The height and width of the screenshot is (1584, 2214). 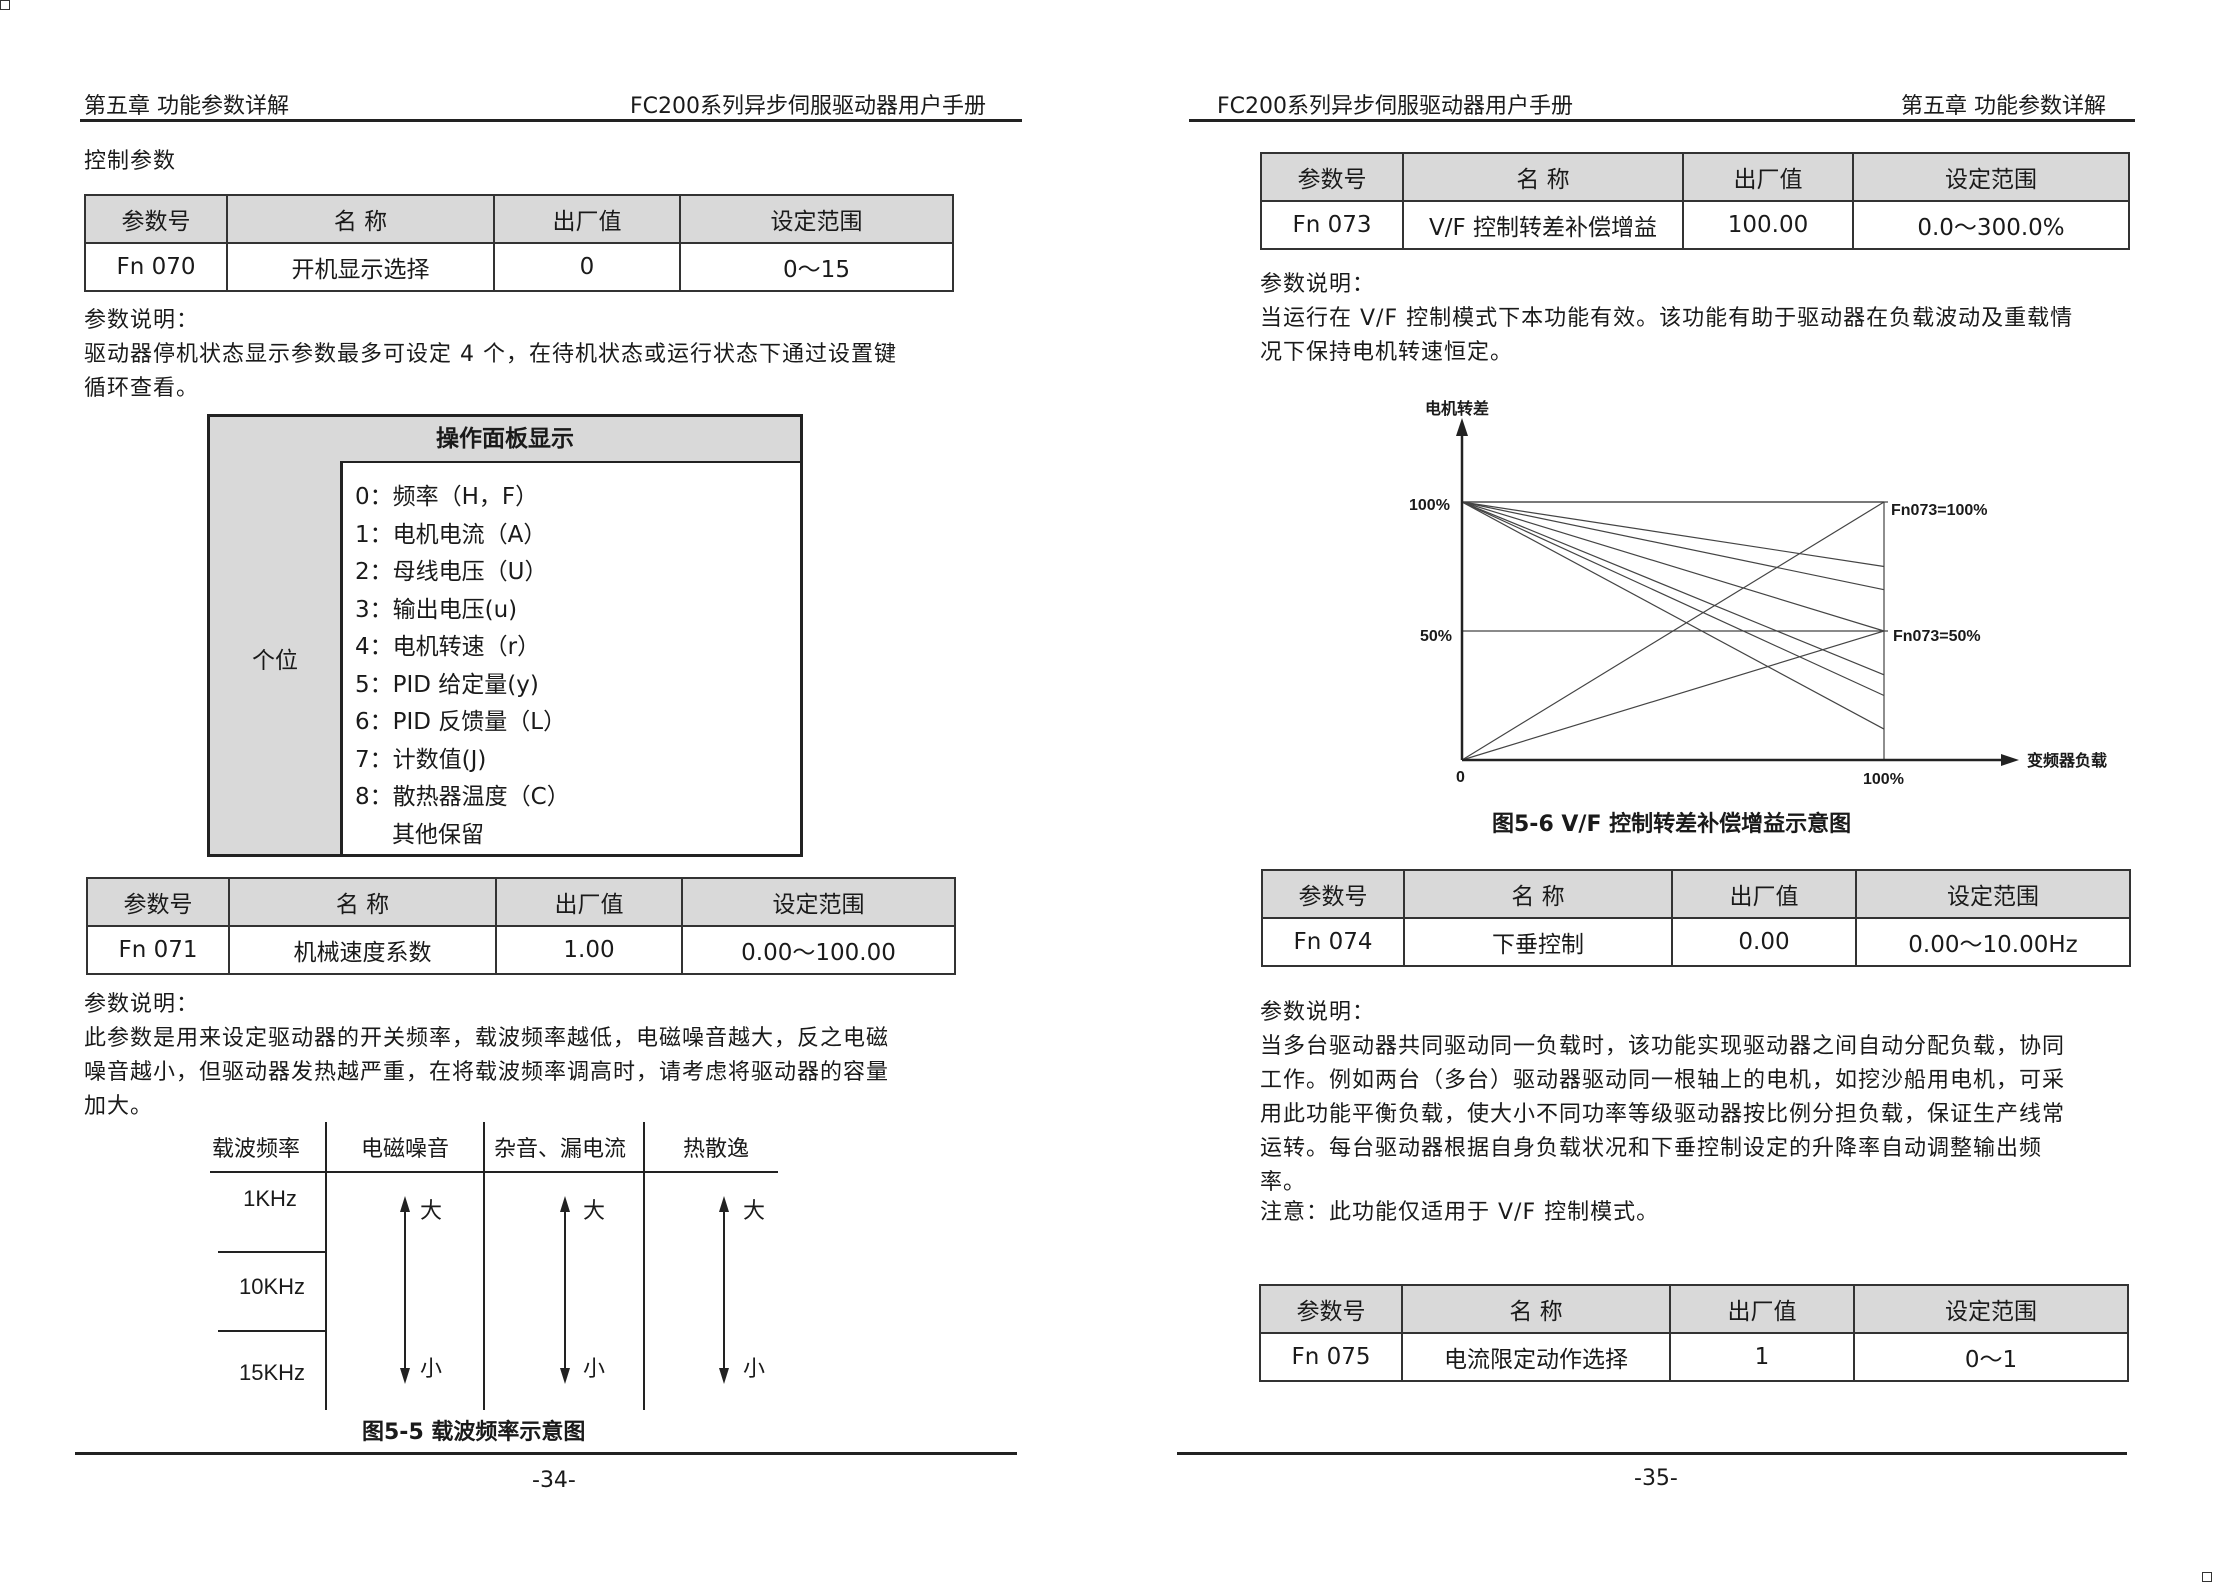 What do you see at coordinates (474, 1432) in the screenshot?
I see `figure-caption: 图5-5 载波频率示意图` at bounding box center [474, 1432].